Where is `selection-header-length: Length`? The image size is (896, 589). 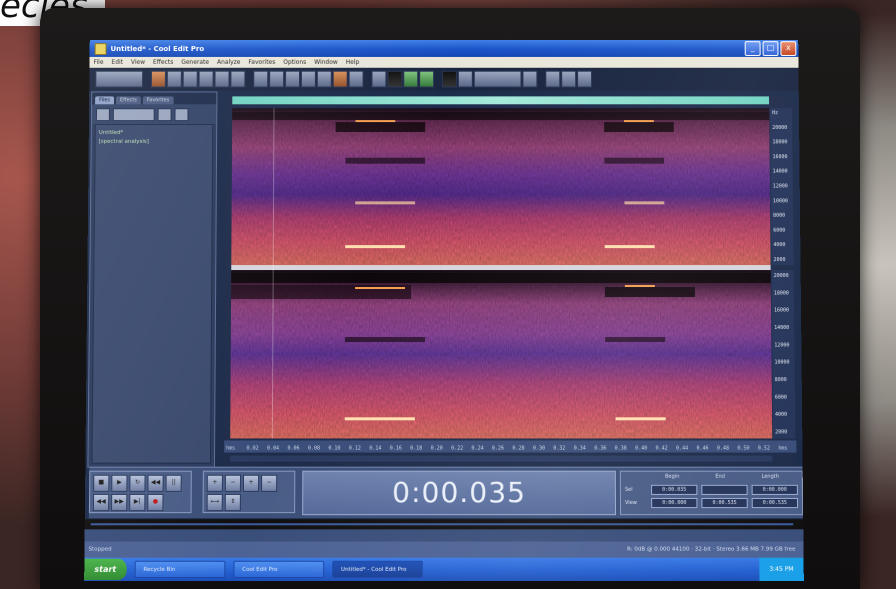
selection-header-length: Length is located at coordinates (770, 476).